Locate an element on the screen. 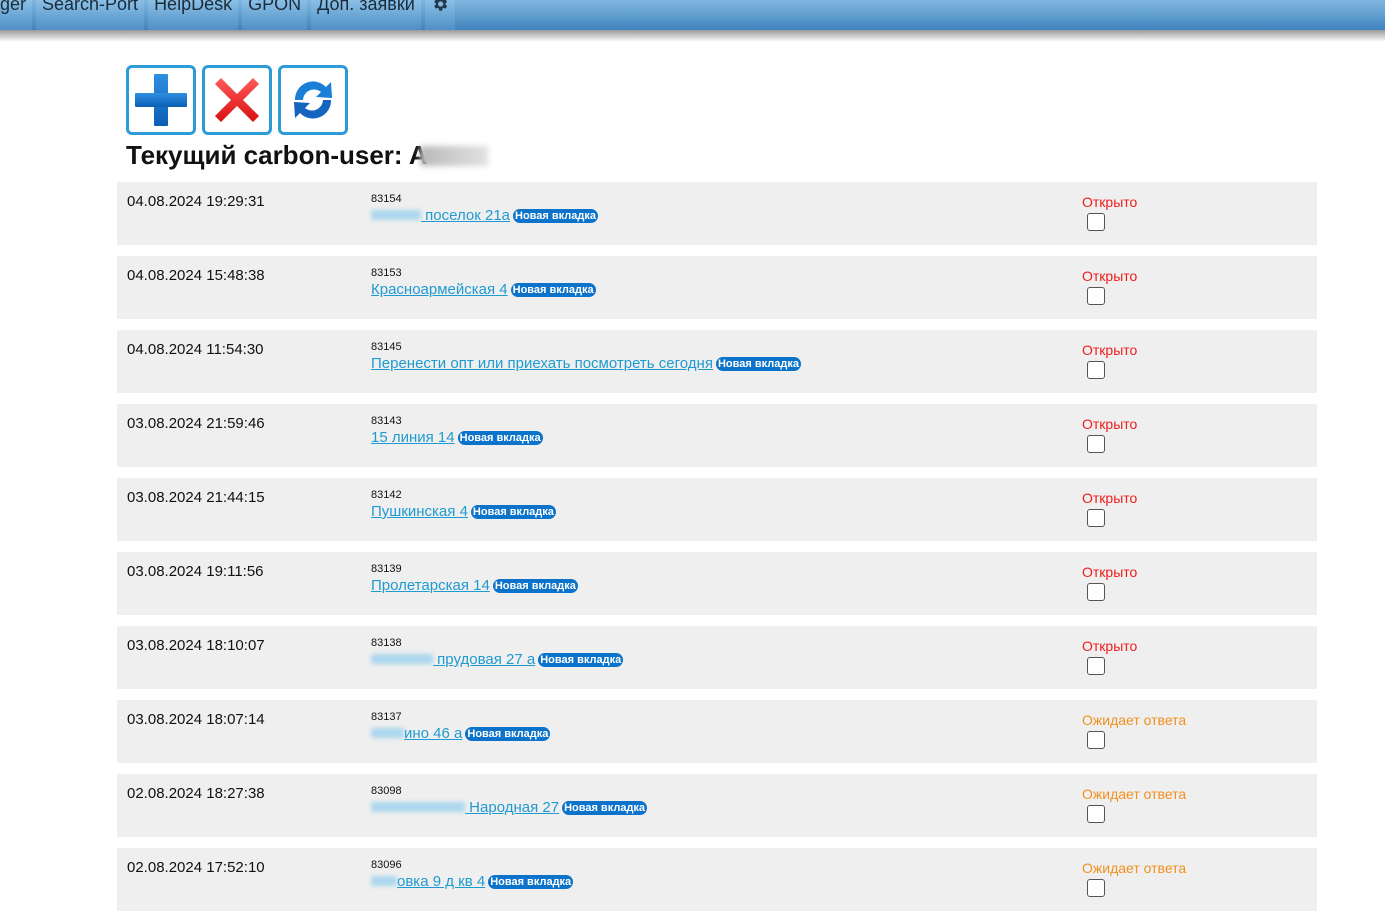 Image resolution: width=1385 pixels, height=922 pixels. ticket-link: овка 9 д кв 4 is located at coordinates (428, 881).